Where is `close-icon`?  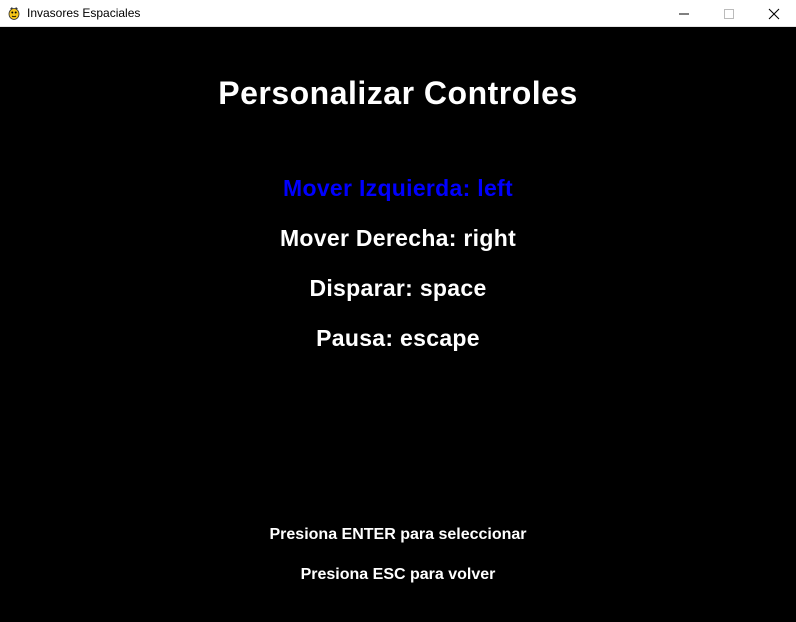 close-icon is located at coordinates (774, 14).